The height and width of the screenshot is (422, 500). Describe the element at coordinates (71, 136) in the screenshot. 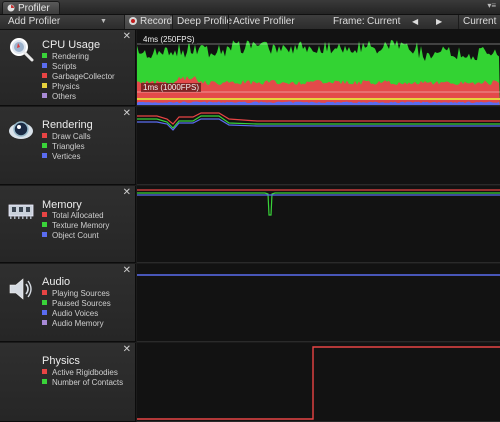

I see `legend-label: Draw Calls` at that location.